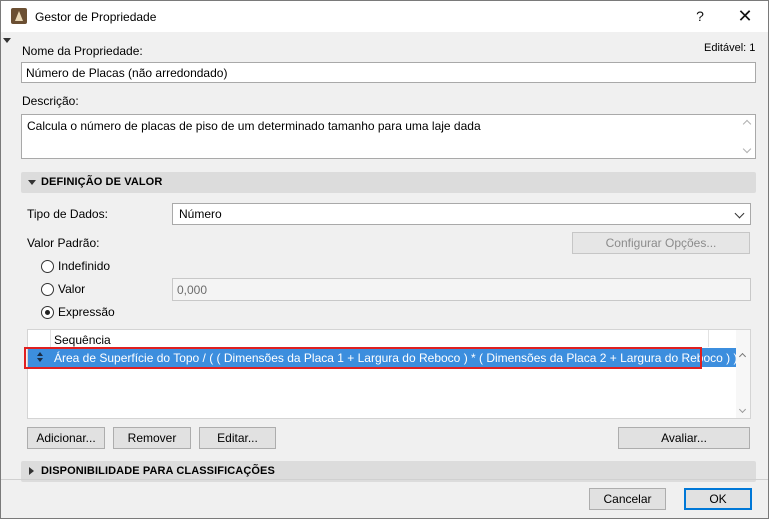  I want to click on close-button: ✕, so click(745, 16).